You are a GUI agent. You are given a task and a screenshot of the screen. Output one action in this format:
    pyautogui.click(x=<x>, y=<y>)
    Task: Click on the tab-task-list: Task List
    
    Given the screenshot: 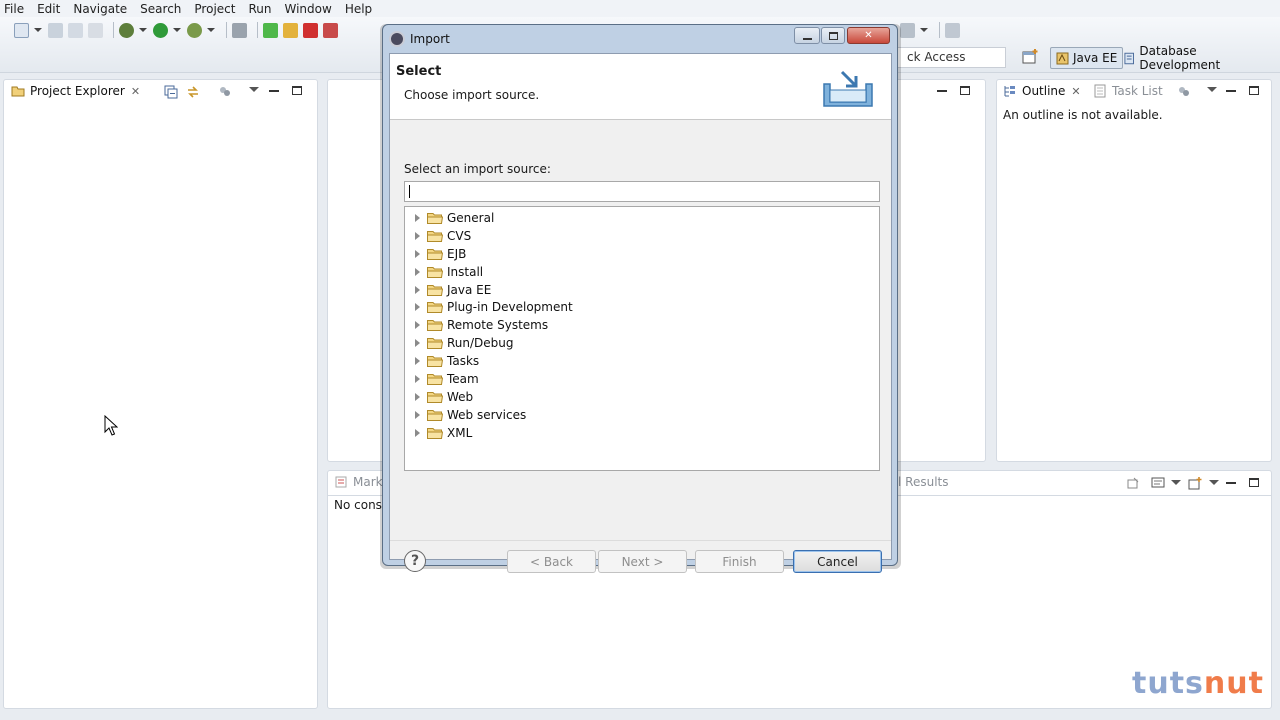 What is the action you would take?
    pyautogui.click(x=1128, y=91)
    